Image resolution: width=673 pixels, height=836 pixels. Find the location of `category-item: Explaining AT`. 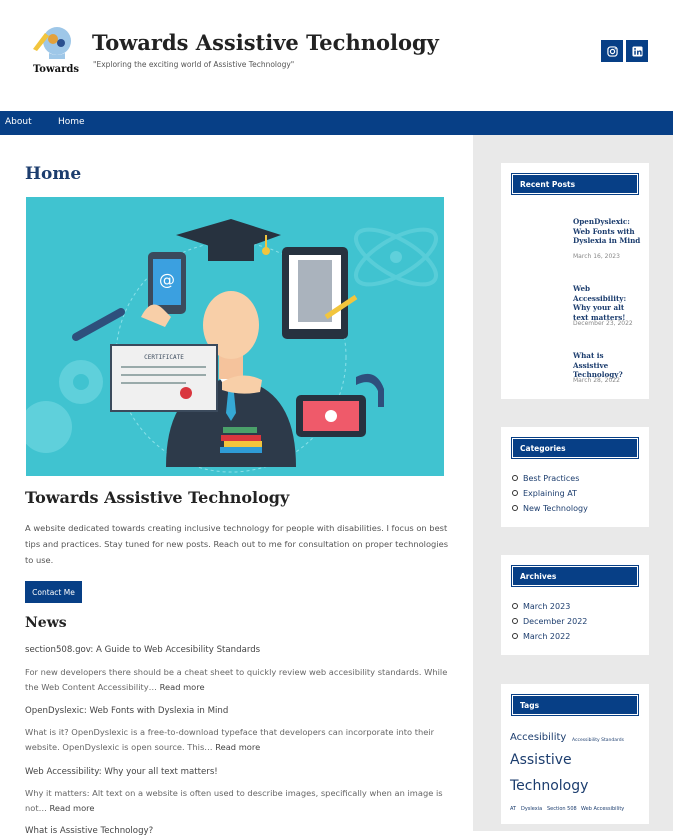

category-item: Explaining AT is located at coordinates (544, 493).